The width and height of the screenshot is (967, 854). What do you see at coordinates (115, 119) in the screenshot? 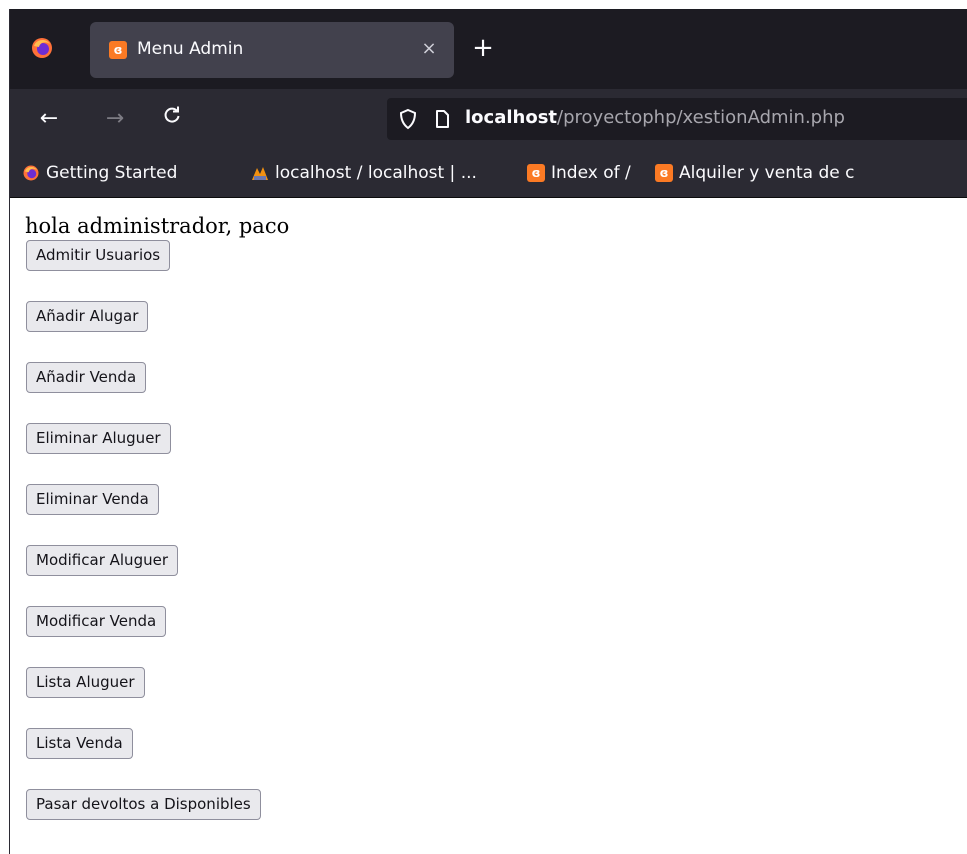
I see `forward-button: →` at bounding box center [115, 119].